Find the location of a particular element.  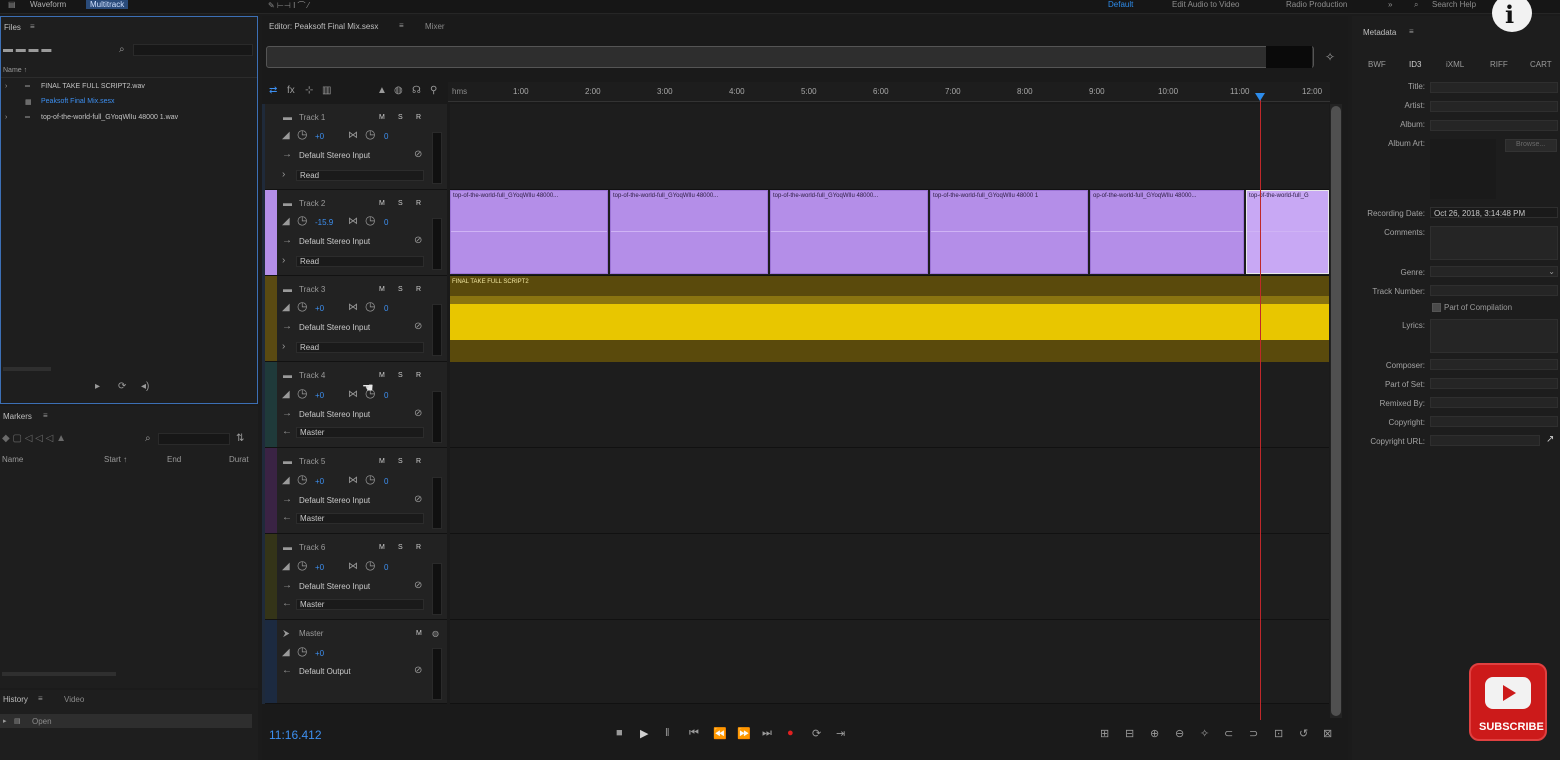

history-tab: History is located at coordinates (15, 699).